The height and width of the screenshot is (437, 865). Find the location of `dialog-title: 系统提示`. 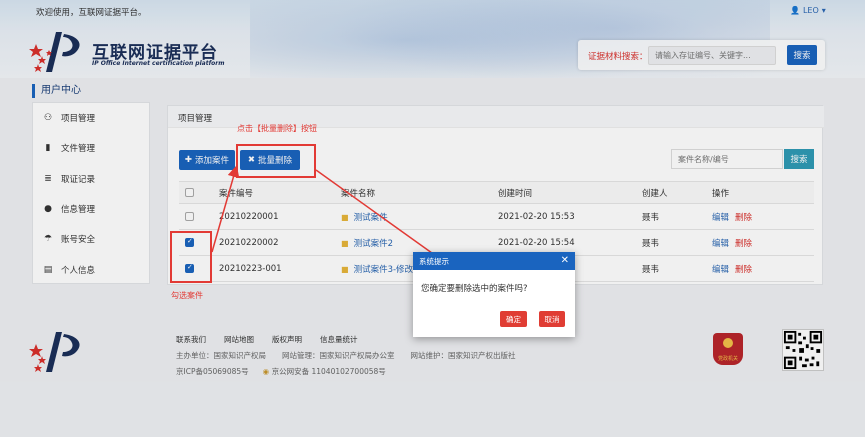

dialog-title: 系统提示 is located at coordinates (434, 261).